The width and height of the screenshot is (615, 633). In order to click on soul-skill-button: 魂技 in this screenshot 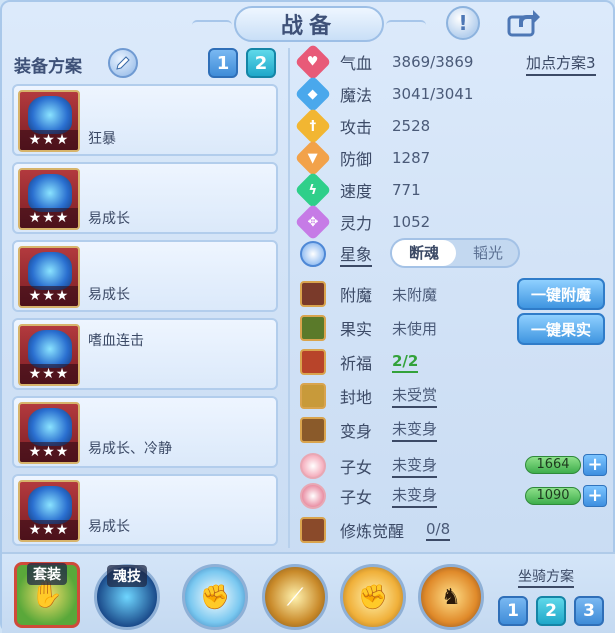, I will do `click(127, 597)`.